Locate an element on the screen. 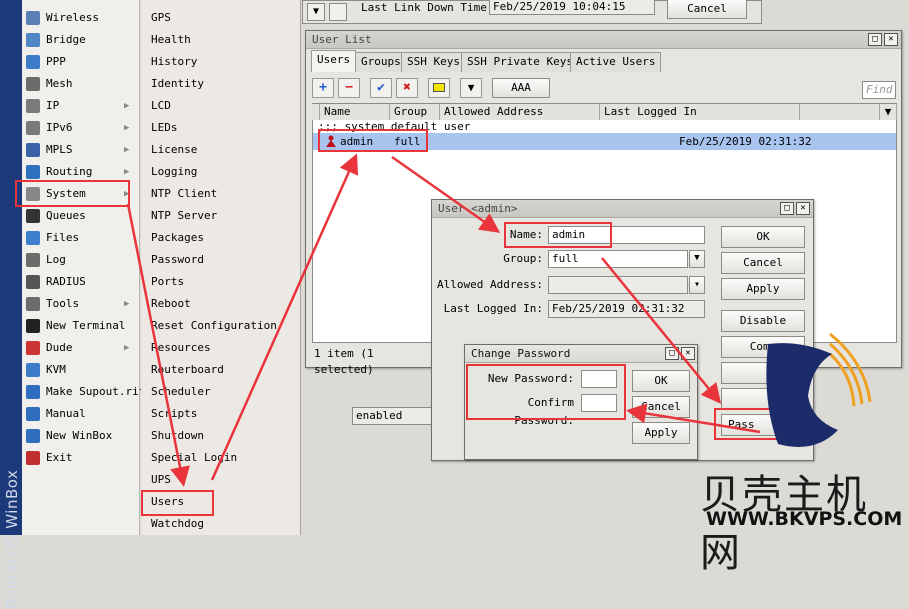 This screenshot has width=909, height=609. system-menu-item-scripts: Scripts is located at coordinates (221, 414).